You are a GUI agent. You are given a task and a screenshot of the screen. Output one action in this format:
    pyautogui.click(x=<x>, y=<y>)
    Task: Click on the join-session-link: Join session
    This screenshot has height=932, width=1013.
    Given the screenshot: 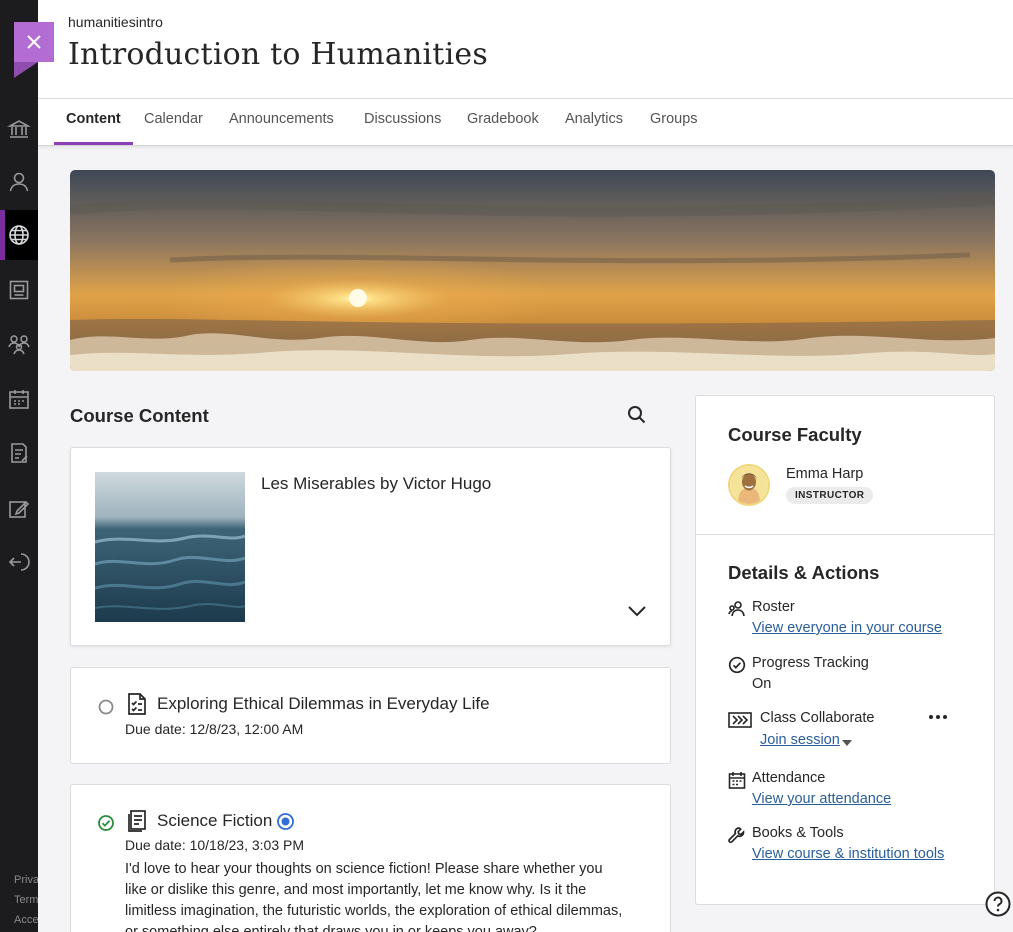 What is the action you would take?
    pyautogui.click(x=800, y=740)
    